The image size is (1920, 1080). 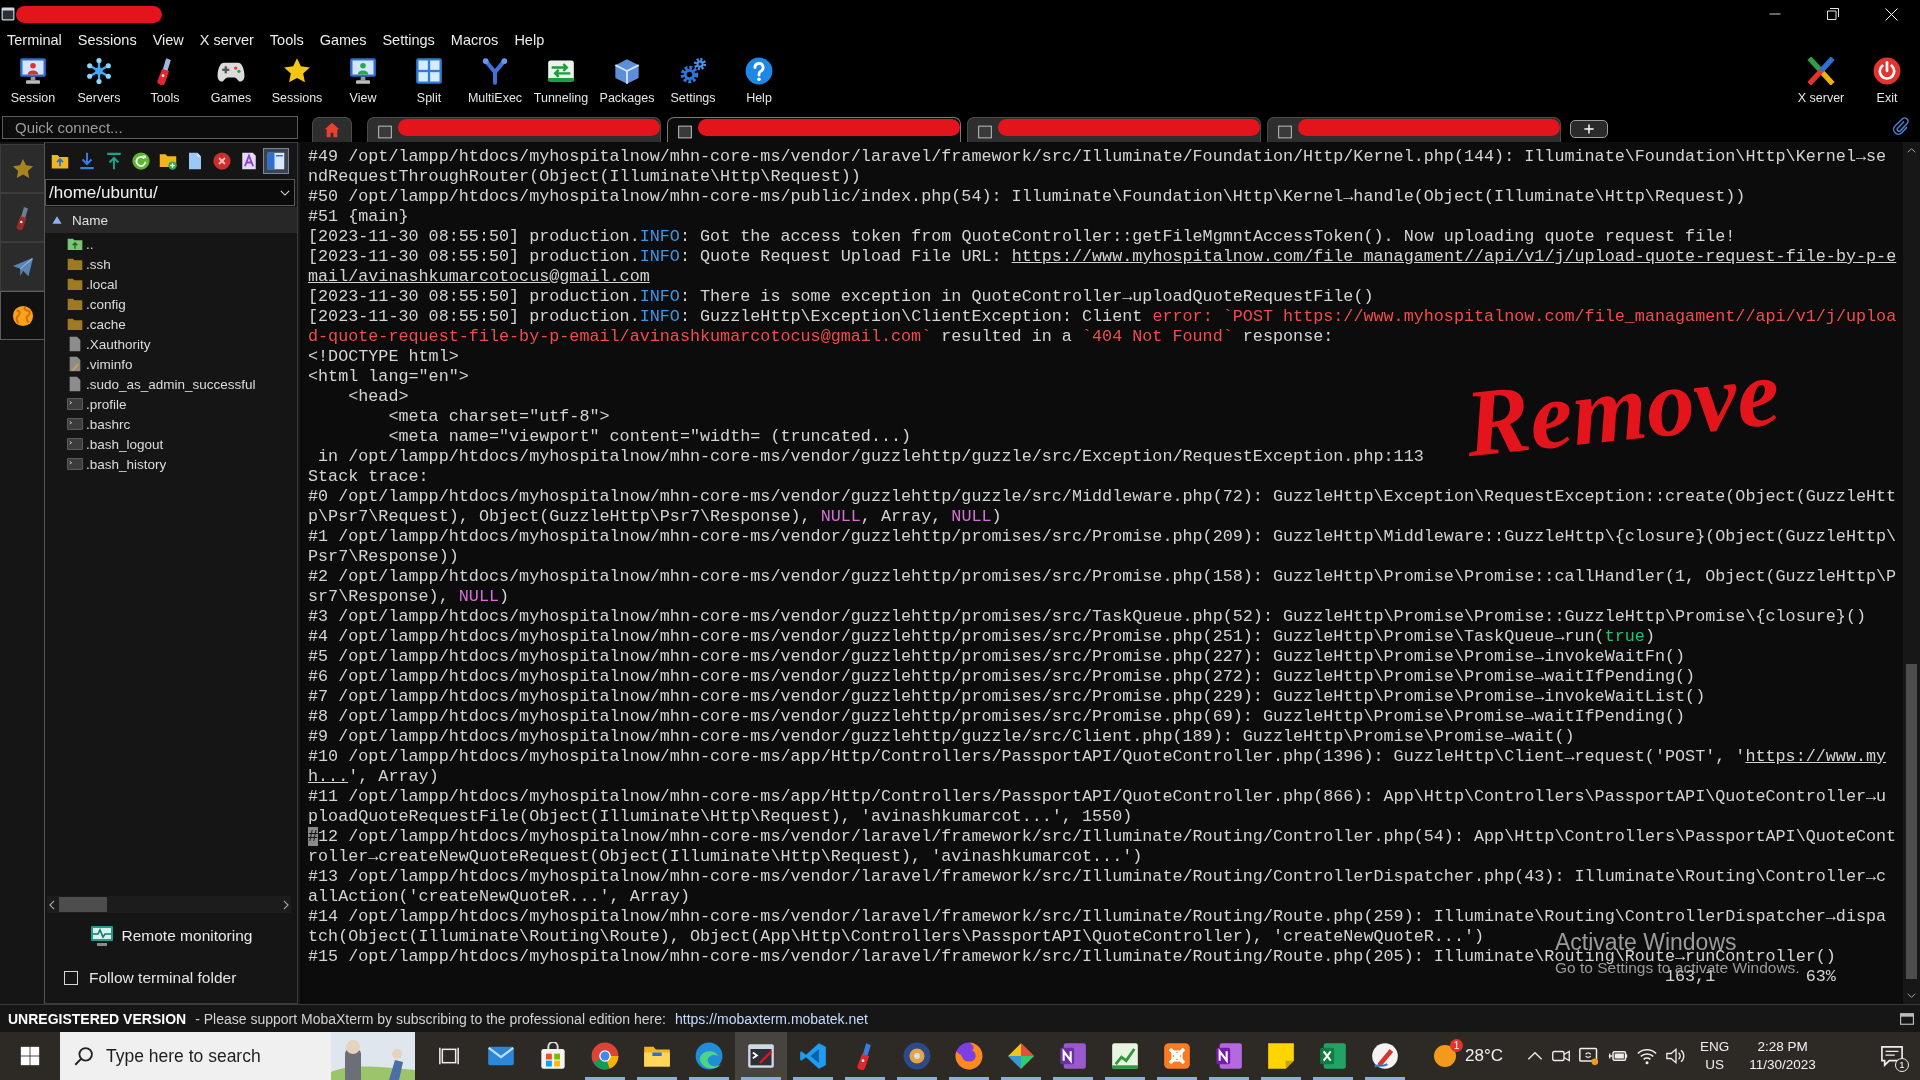 What do you see at coordinates (1901, 126) in the screenshot?
I see `paperclip-icon` at bounding box center [1901, 126].